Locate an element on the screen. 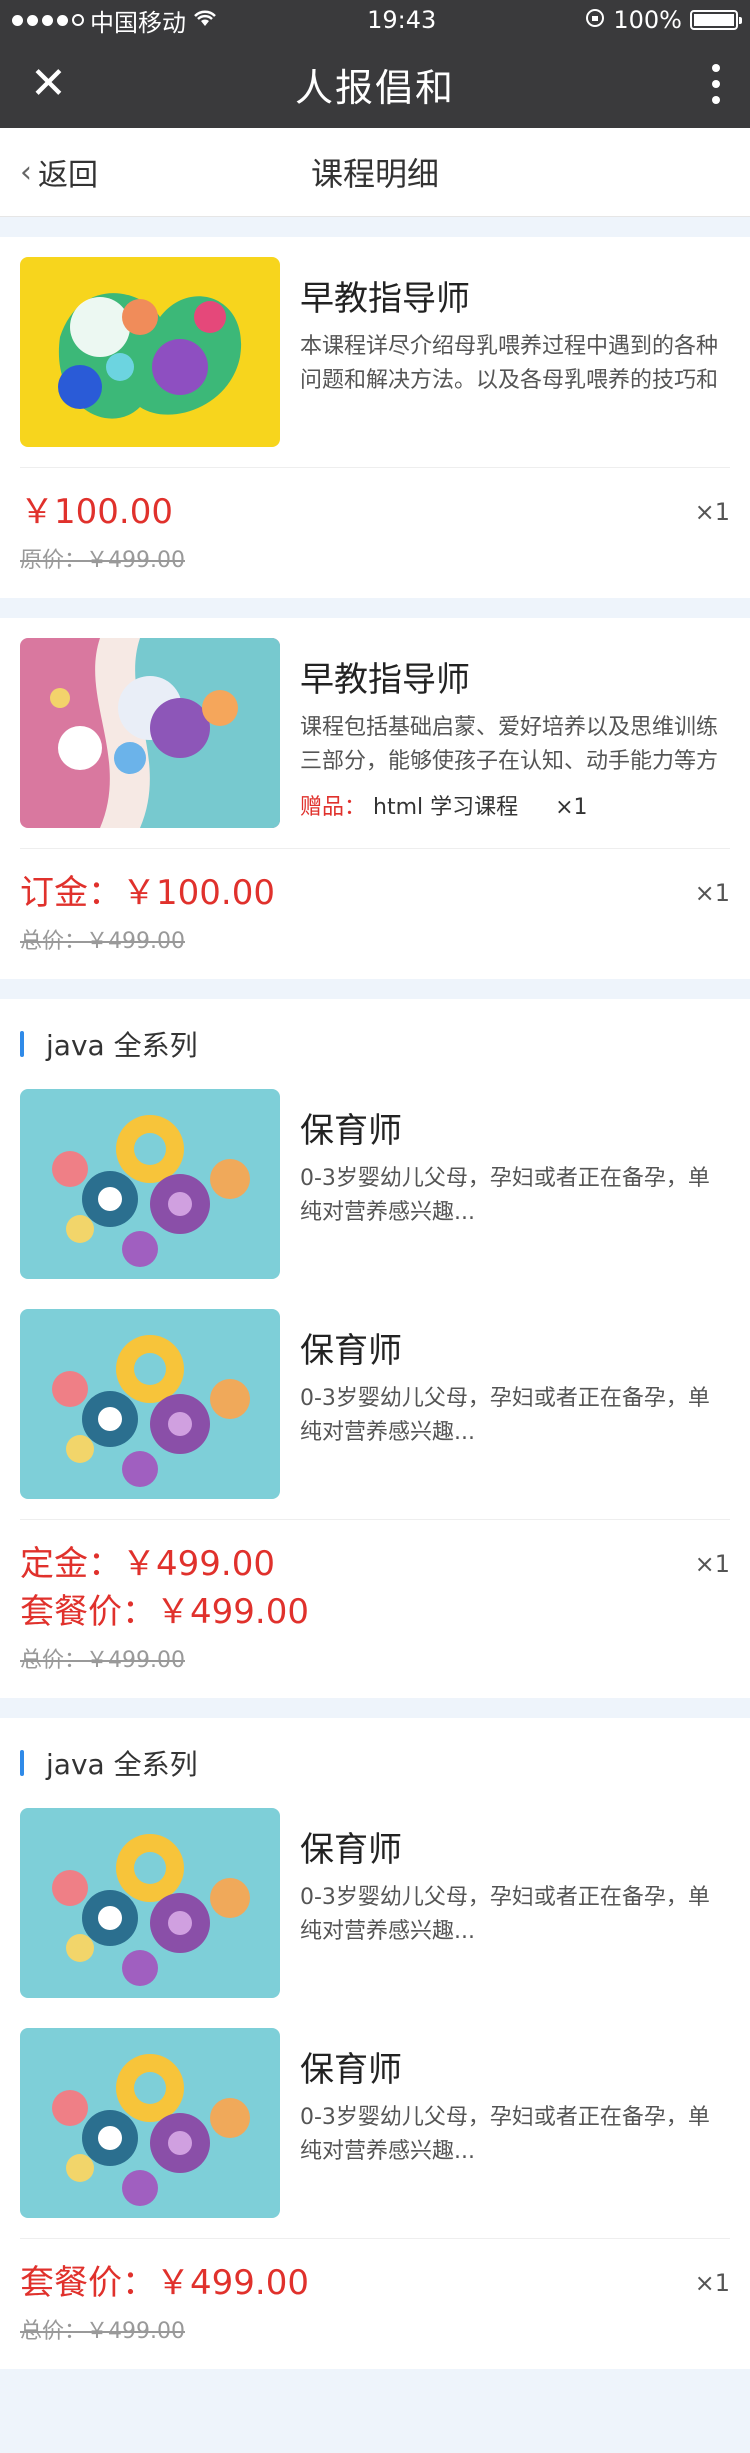 The height and width of the screenshot is (2453, 750). back-button: ‹ 返回 is located at coordinates (49, 172).